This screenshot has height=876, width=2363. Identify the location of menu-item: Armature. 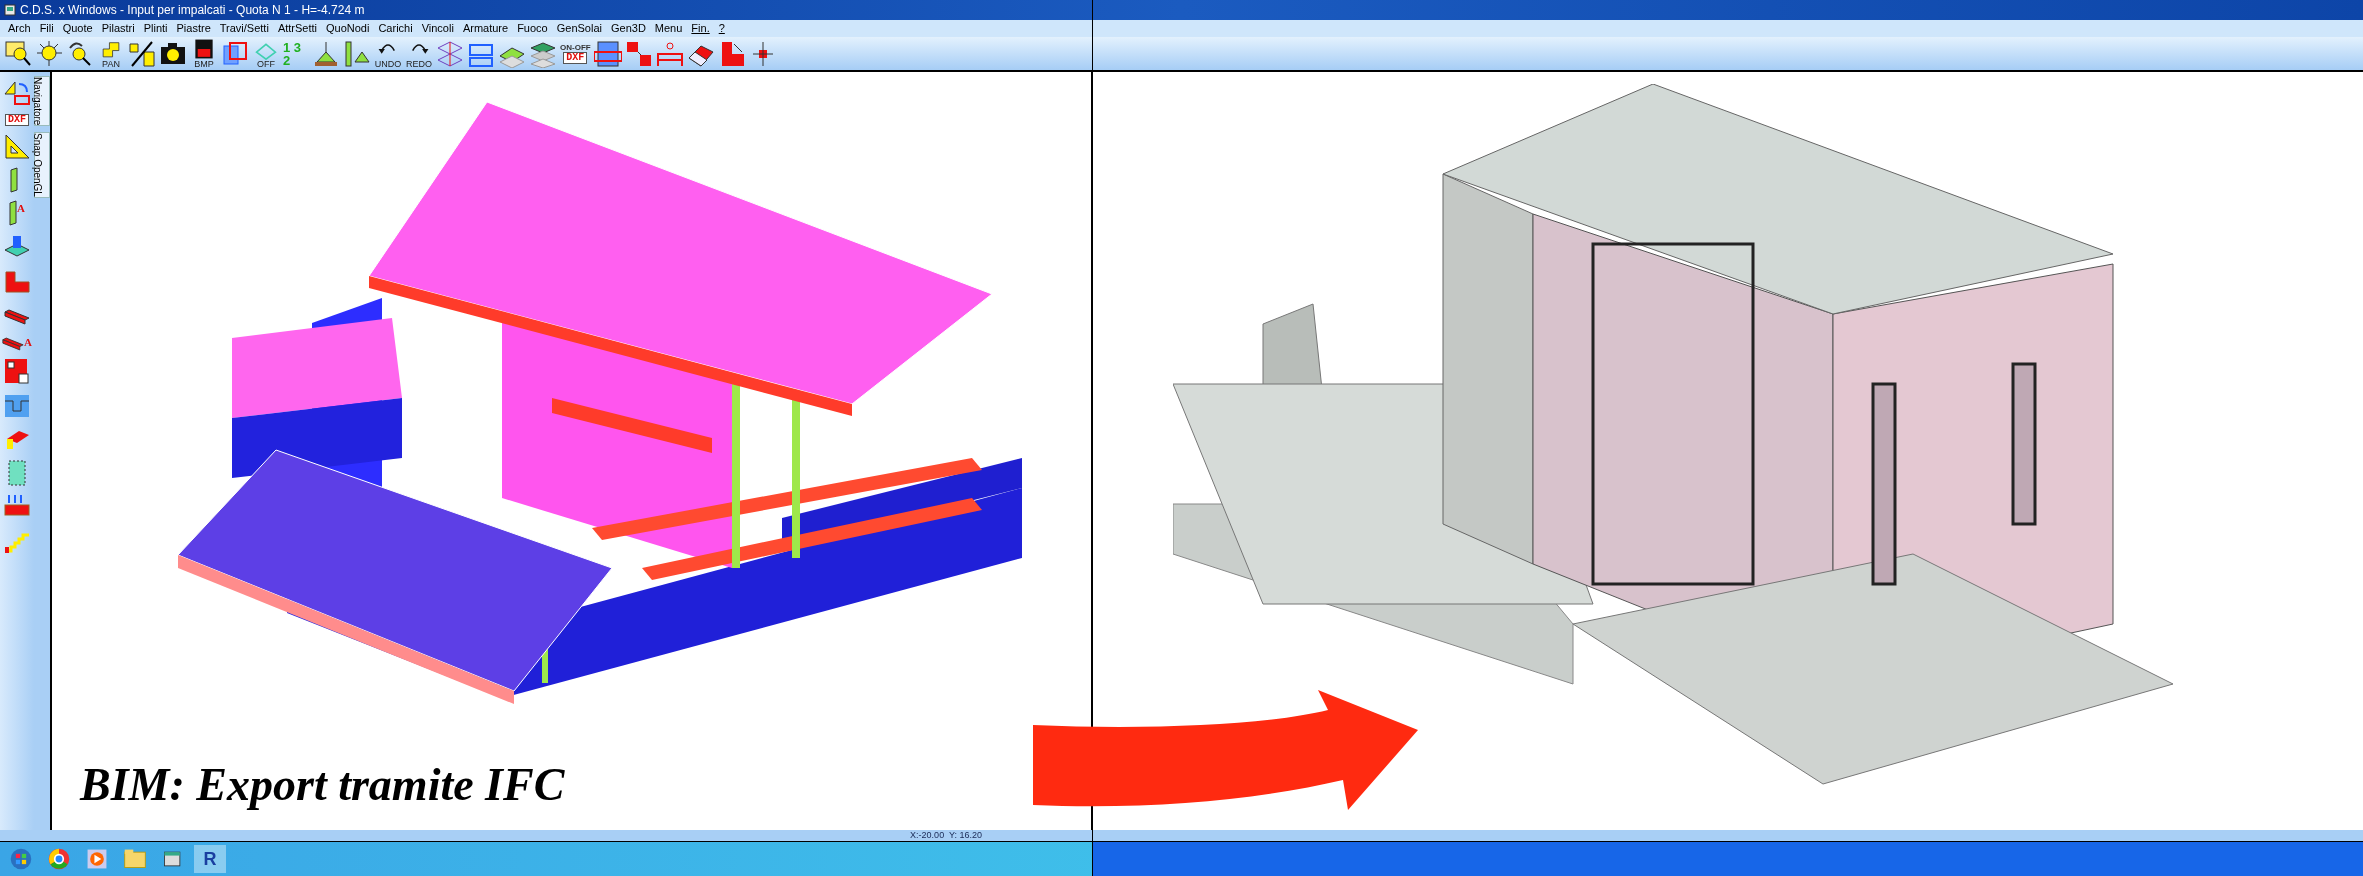
(485, 28).